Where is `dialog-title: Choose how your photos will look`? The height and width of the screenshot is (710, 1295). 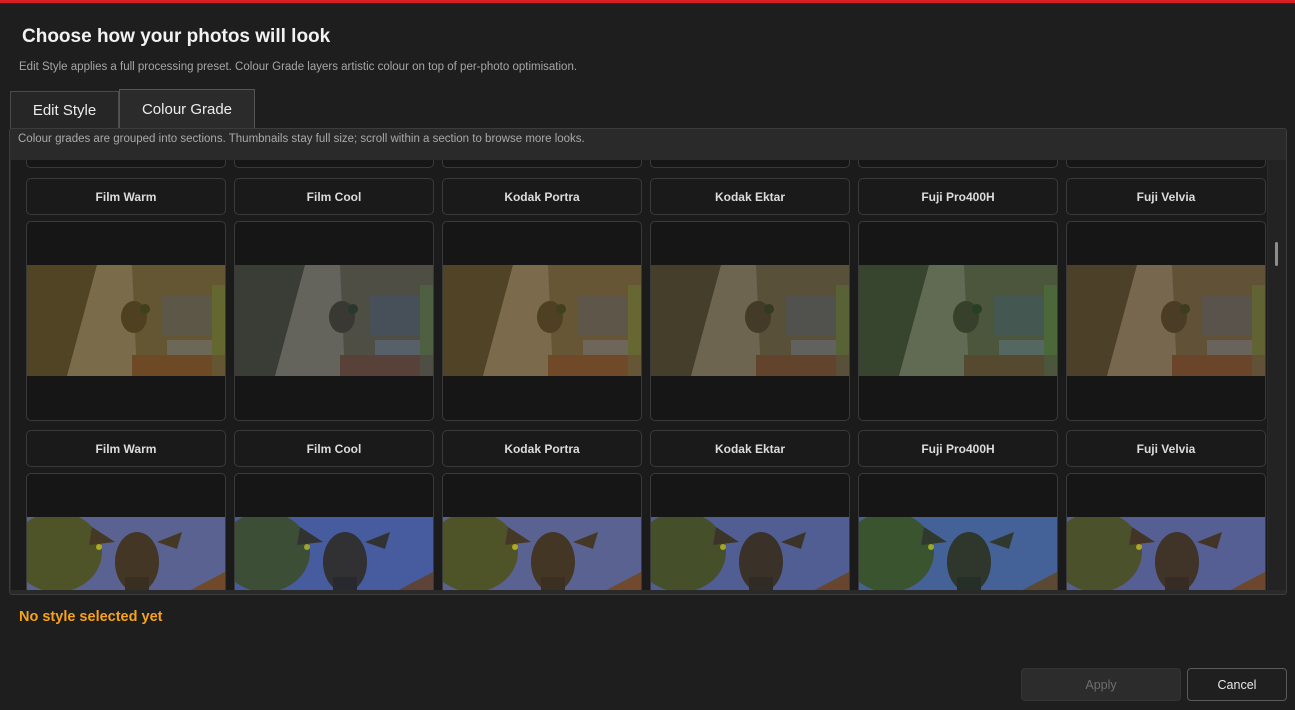 dialog-title: Choose how your photos will look is located at coordinates (176, 36).